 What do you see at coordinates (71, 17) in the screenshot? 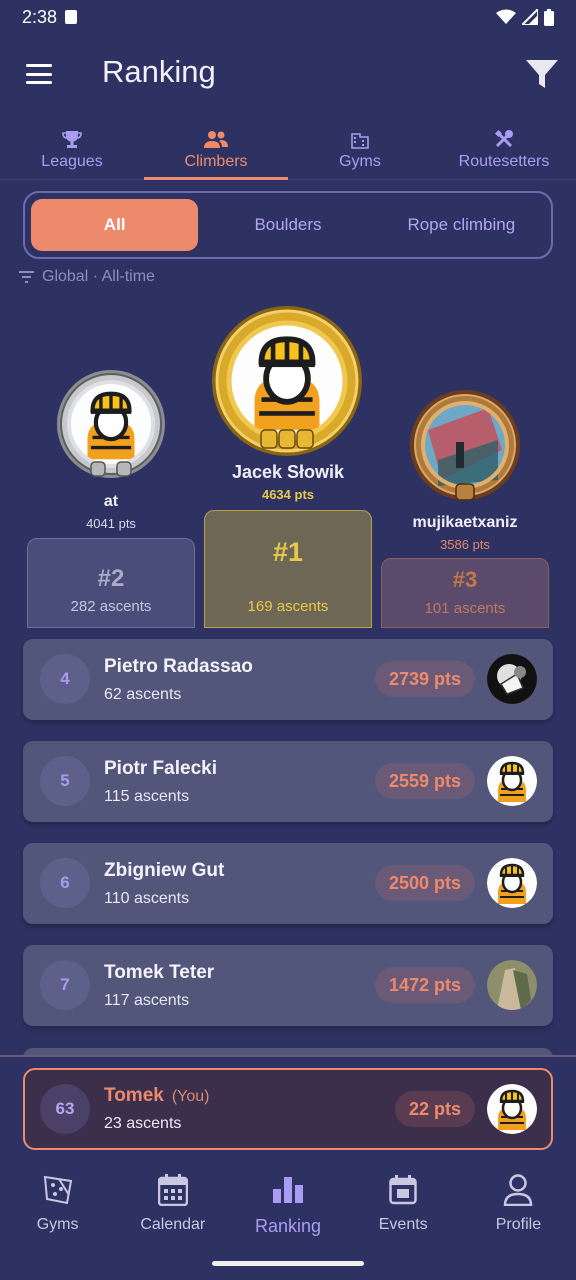
I see `sd-card-icon` at bounding box center [71, 17].